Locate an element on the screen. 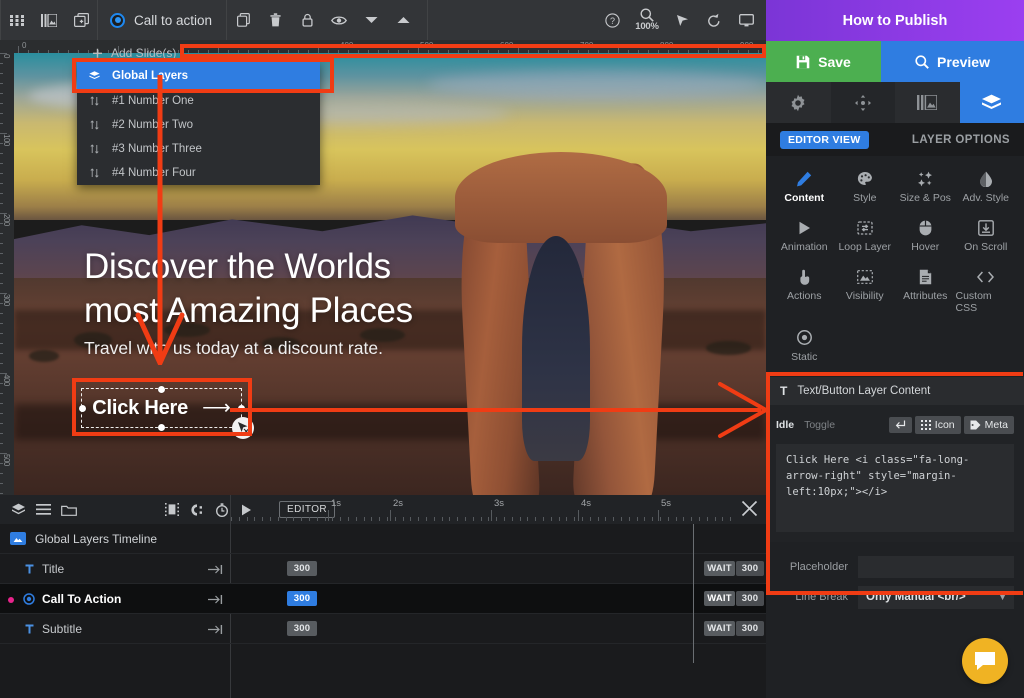 The height and width of the screenshot is (698, 1024). eye-icon is located at coordinates (339, 20).